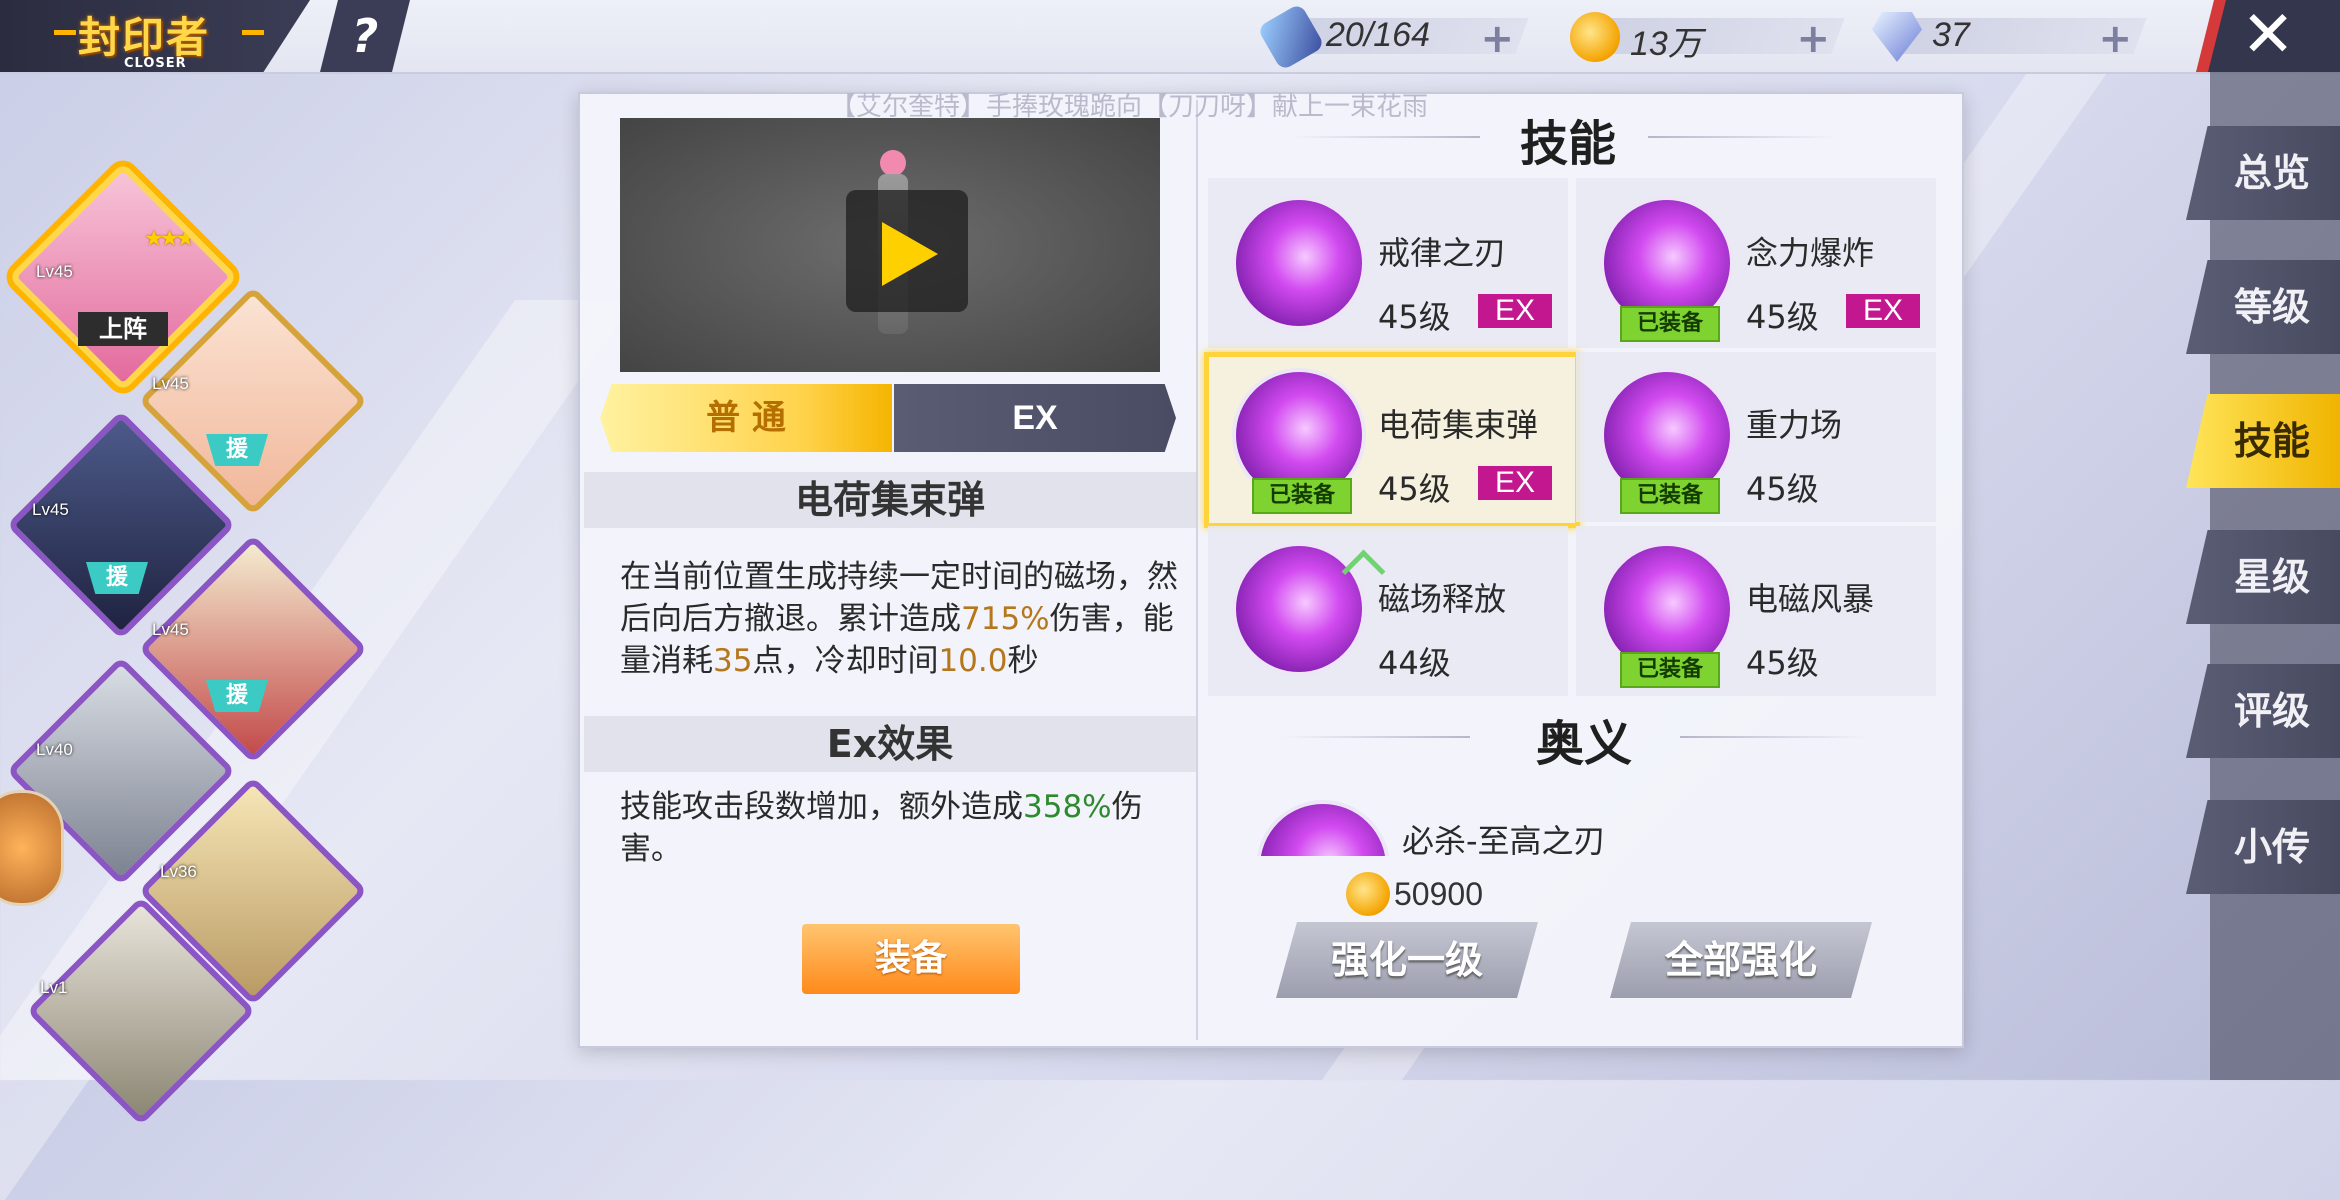  I want to click on deployed-badge: 上阵, so click(123, 329).